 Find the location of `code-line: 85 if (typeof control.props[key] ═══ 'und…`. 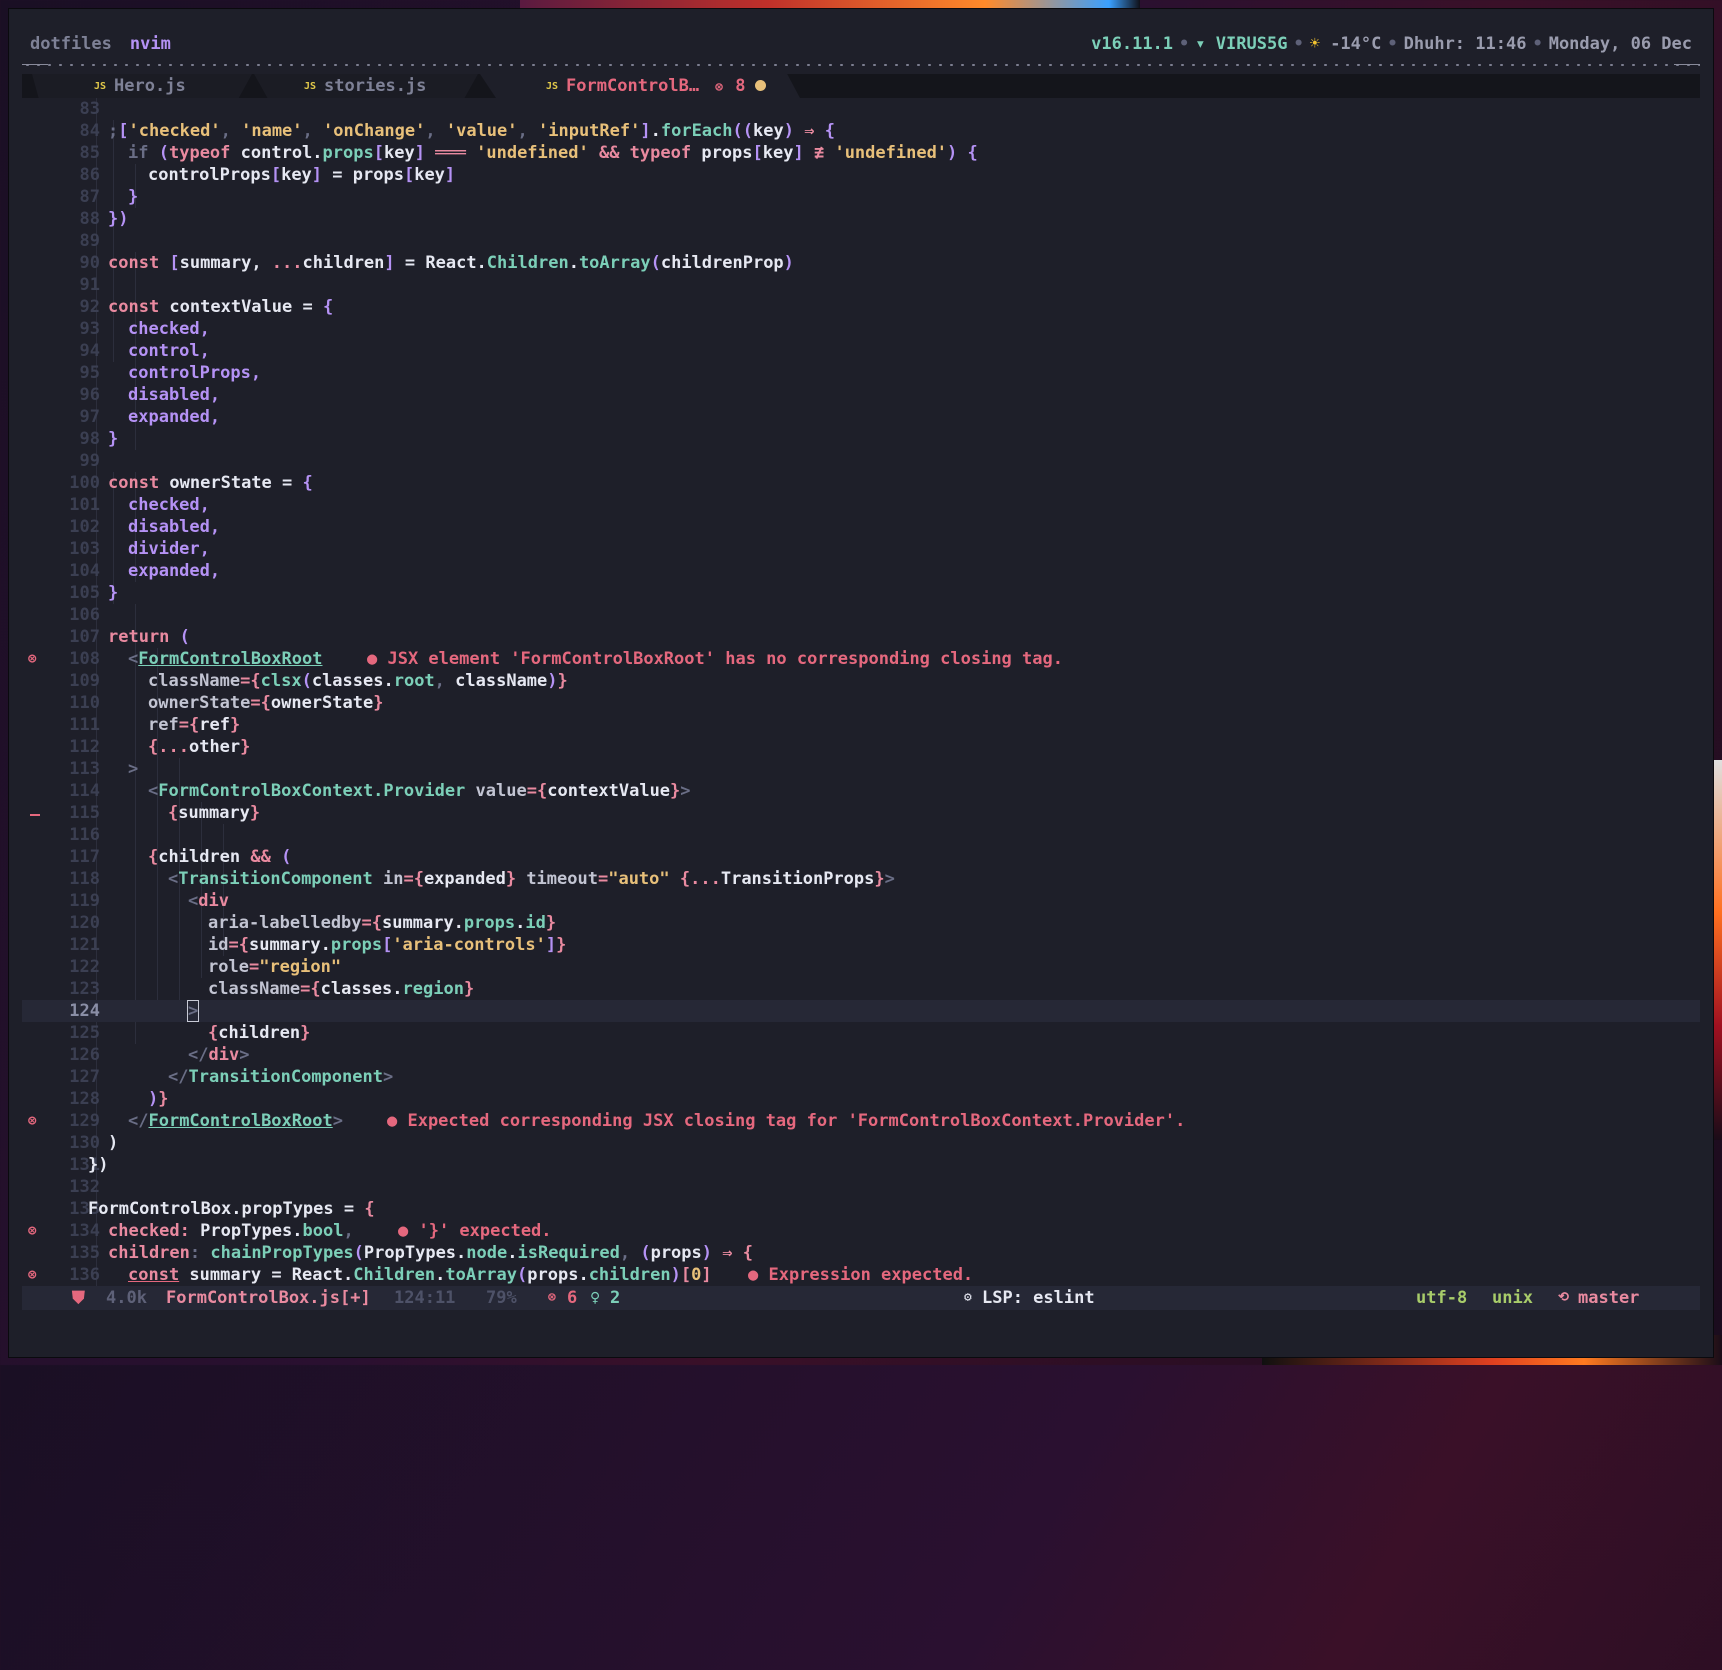

code-line: 85 if (typeof control.props[key] ═══ 'und… is located at coordinates (861, 153).